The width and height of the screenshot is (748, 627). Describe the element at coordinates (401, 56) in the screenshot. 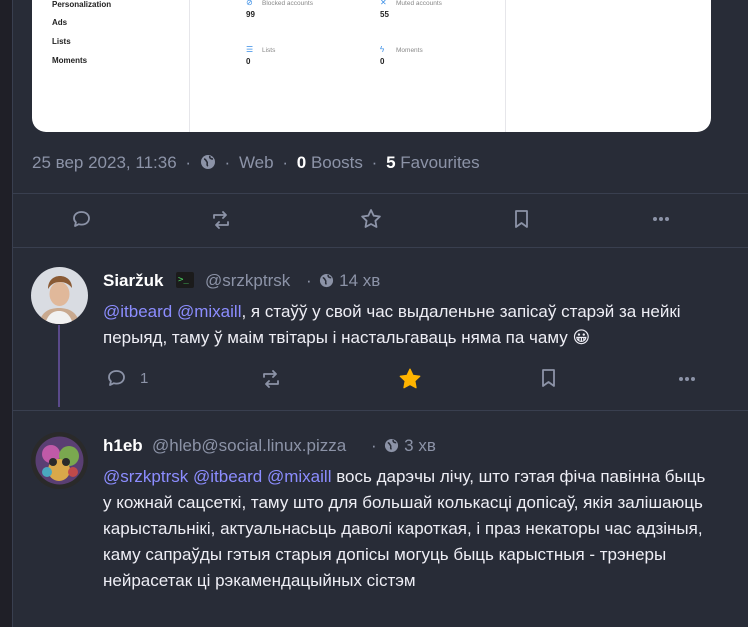

I see `stat-moments: ϟ Moments 0` at that location.